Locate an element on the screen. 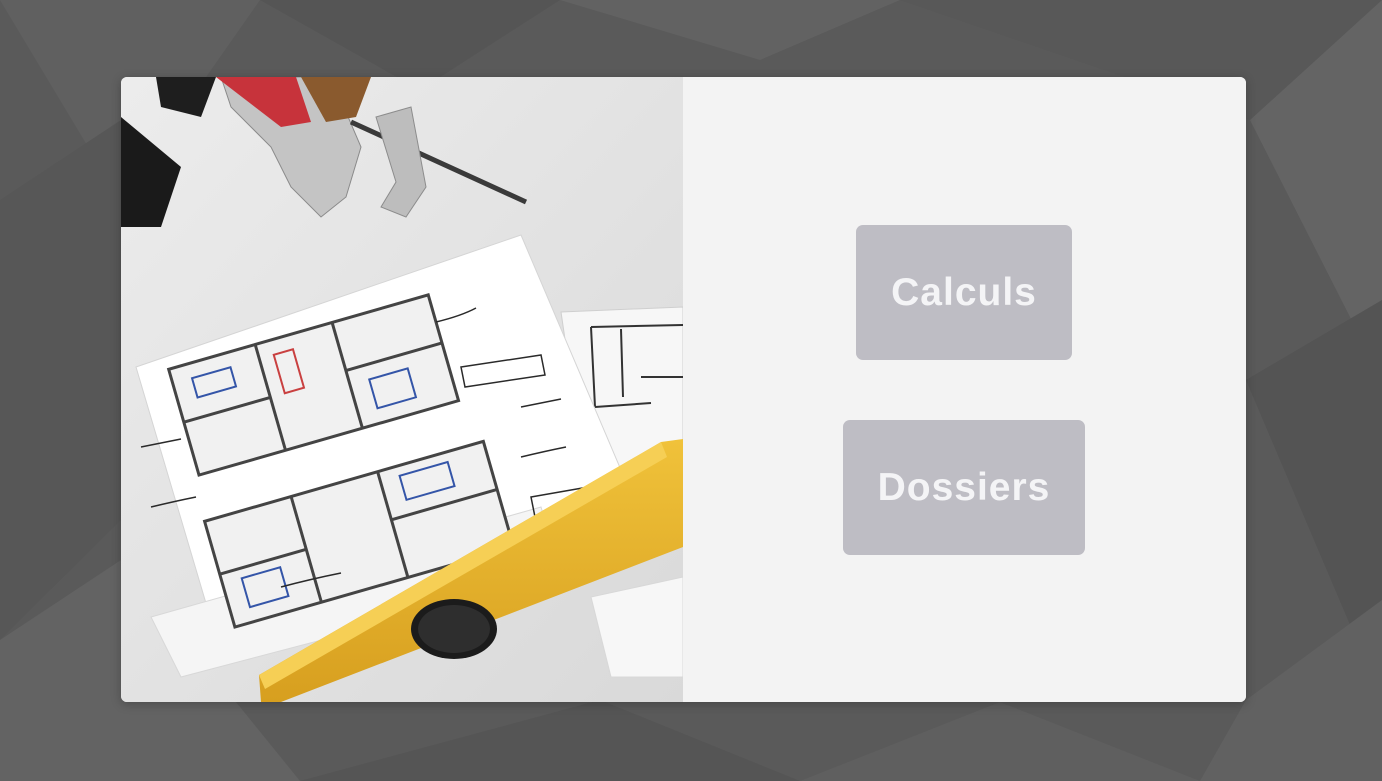  calculs-button: Calculs is located at coordinates (964, 292).